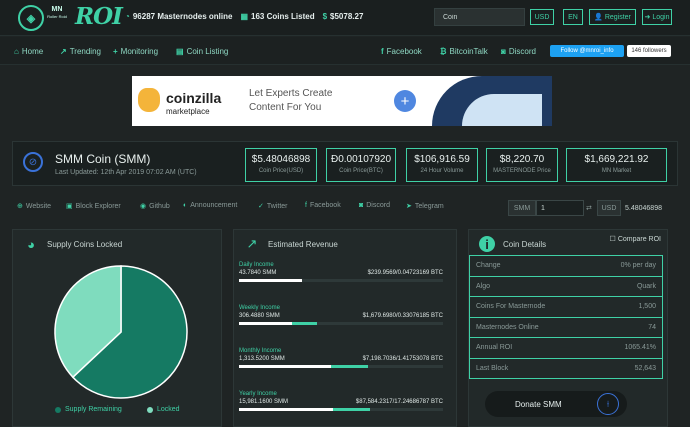  What do you see at coordinates (507, 327) in the screenshot?
I see `details-key: Masternodes Online` at bounding box center [507, 327].